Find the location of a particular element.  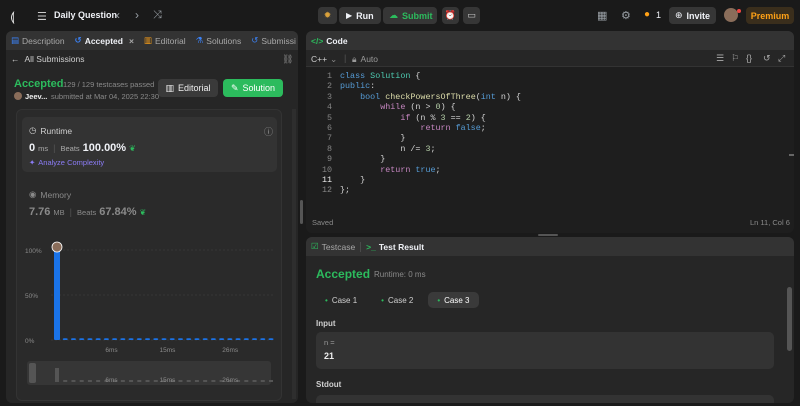

tab-test-result: >_ Test Result is located at coordinates (395, 246).